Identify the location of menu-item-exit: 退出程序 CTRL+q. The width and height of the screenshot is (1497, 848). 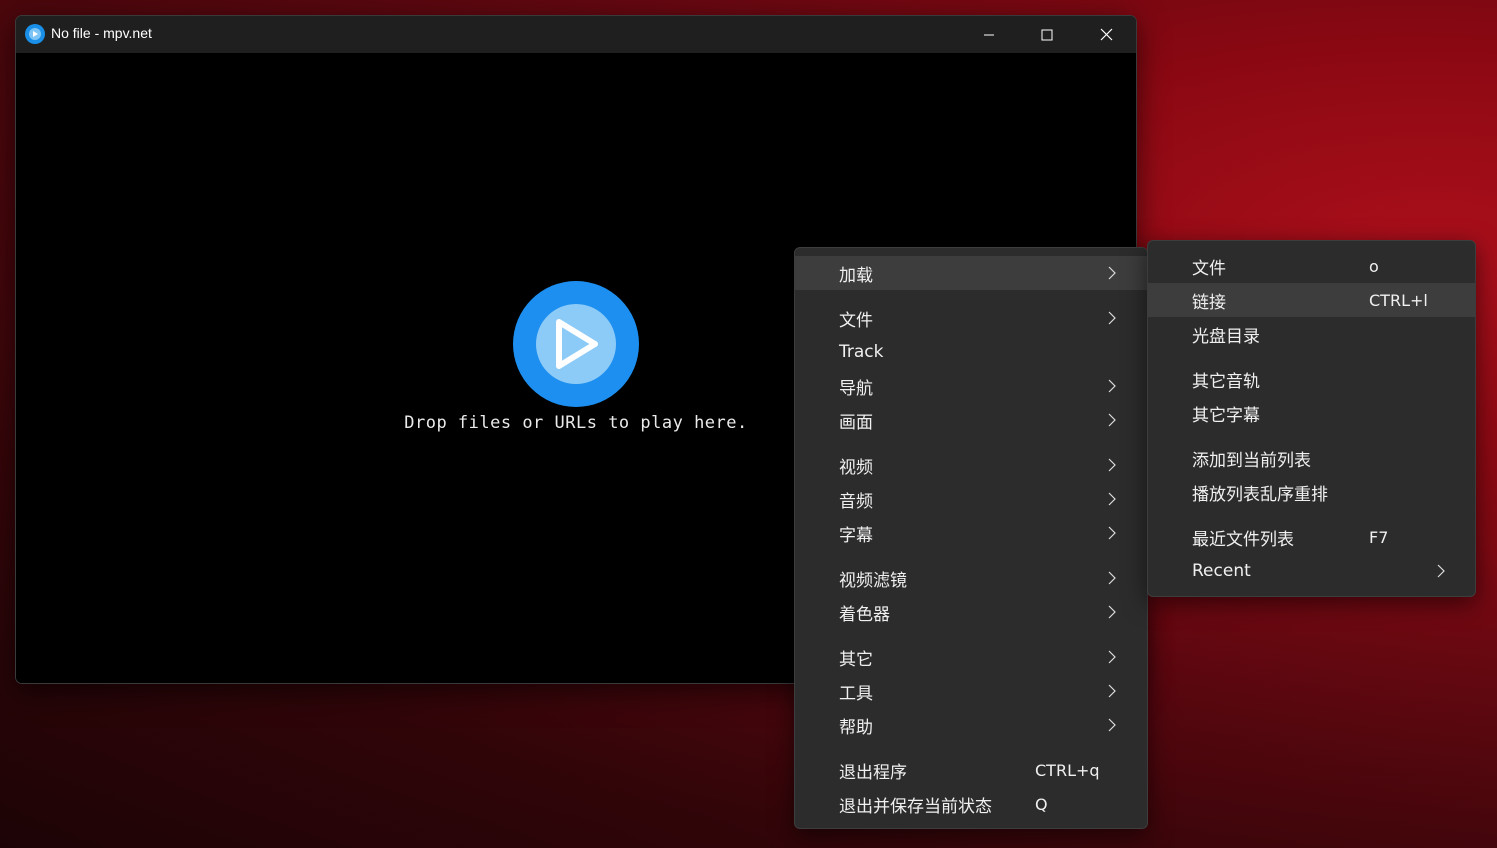
(971, 770).